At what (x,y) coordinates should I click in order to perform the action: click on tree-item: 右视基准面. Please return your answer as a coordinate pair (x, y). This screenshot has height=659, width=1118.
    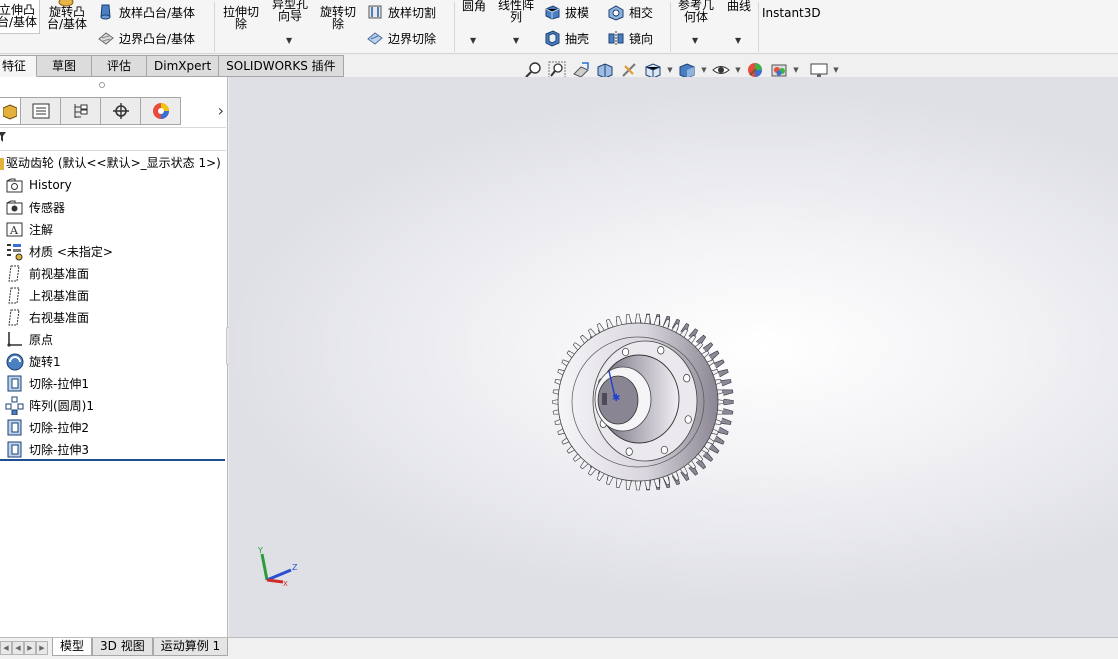
    Looking at the image, I should click on (47, 317).